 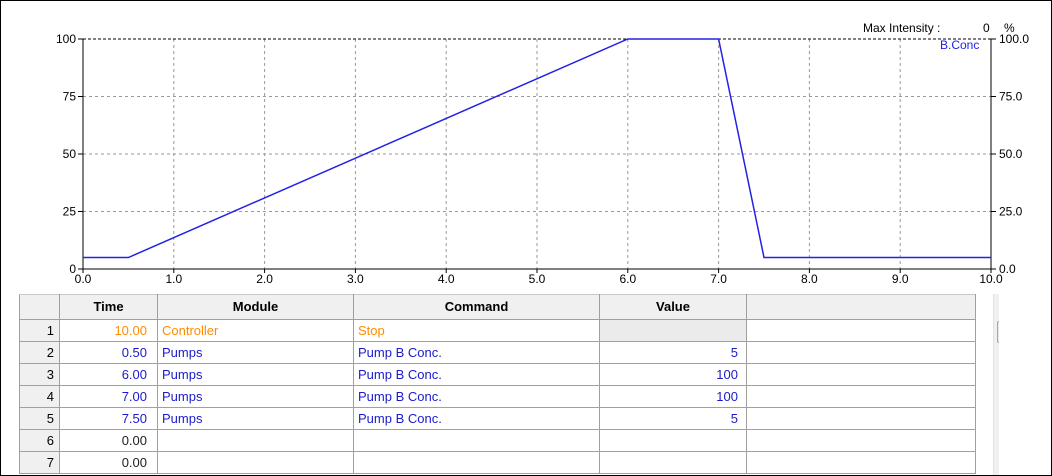 What do you see at coordinates (255, 330) in the screenshot?
I see `module-cell: Controller` at bounding box center [255, 330].